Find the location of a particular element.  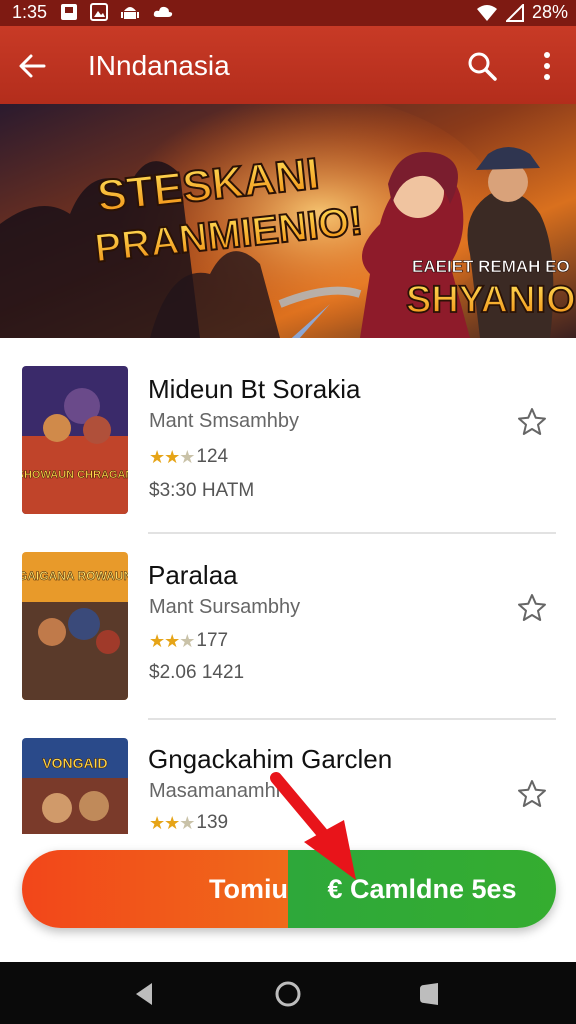

battery-percent: 28% is located at coordinates (549, 12).